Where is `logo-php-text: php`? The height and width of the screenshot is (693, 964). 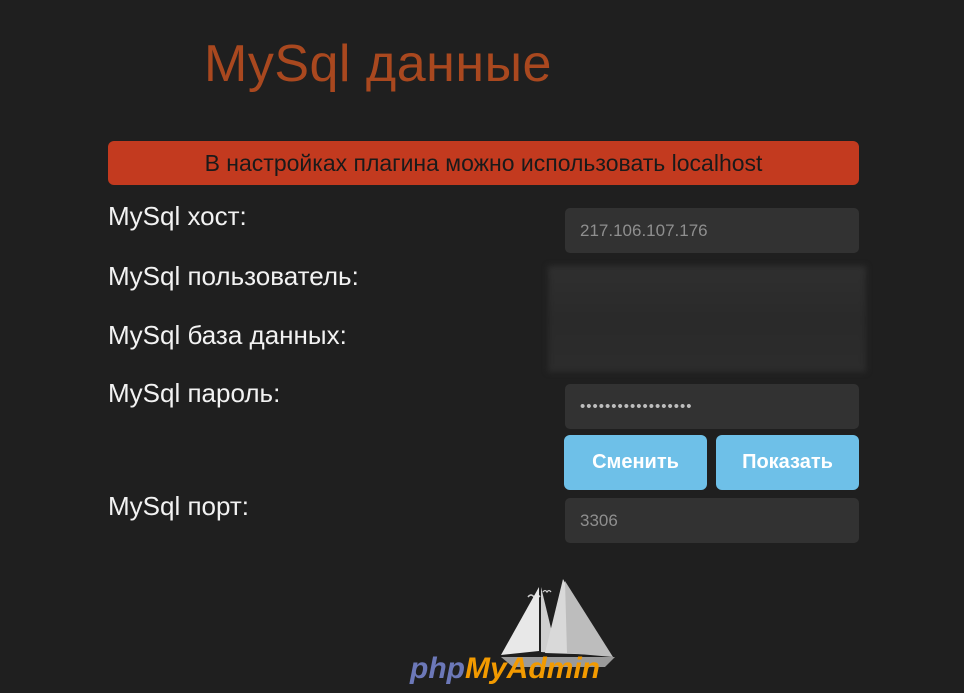
logo-php-text: php is located at coordinates (437, 668).